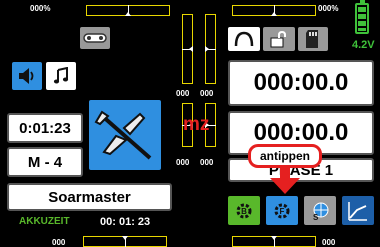  Describe the element at coordinates (274, 10) in the screenshot. I see `top-right-horizontal-trim` at that location.